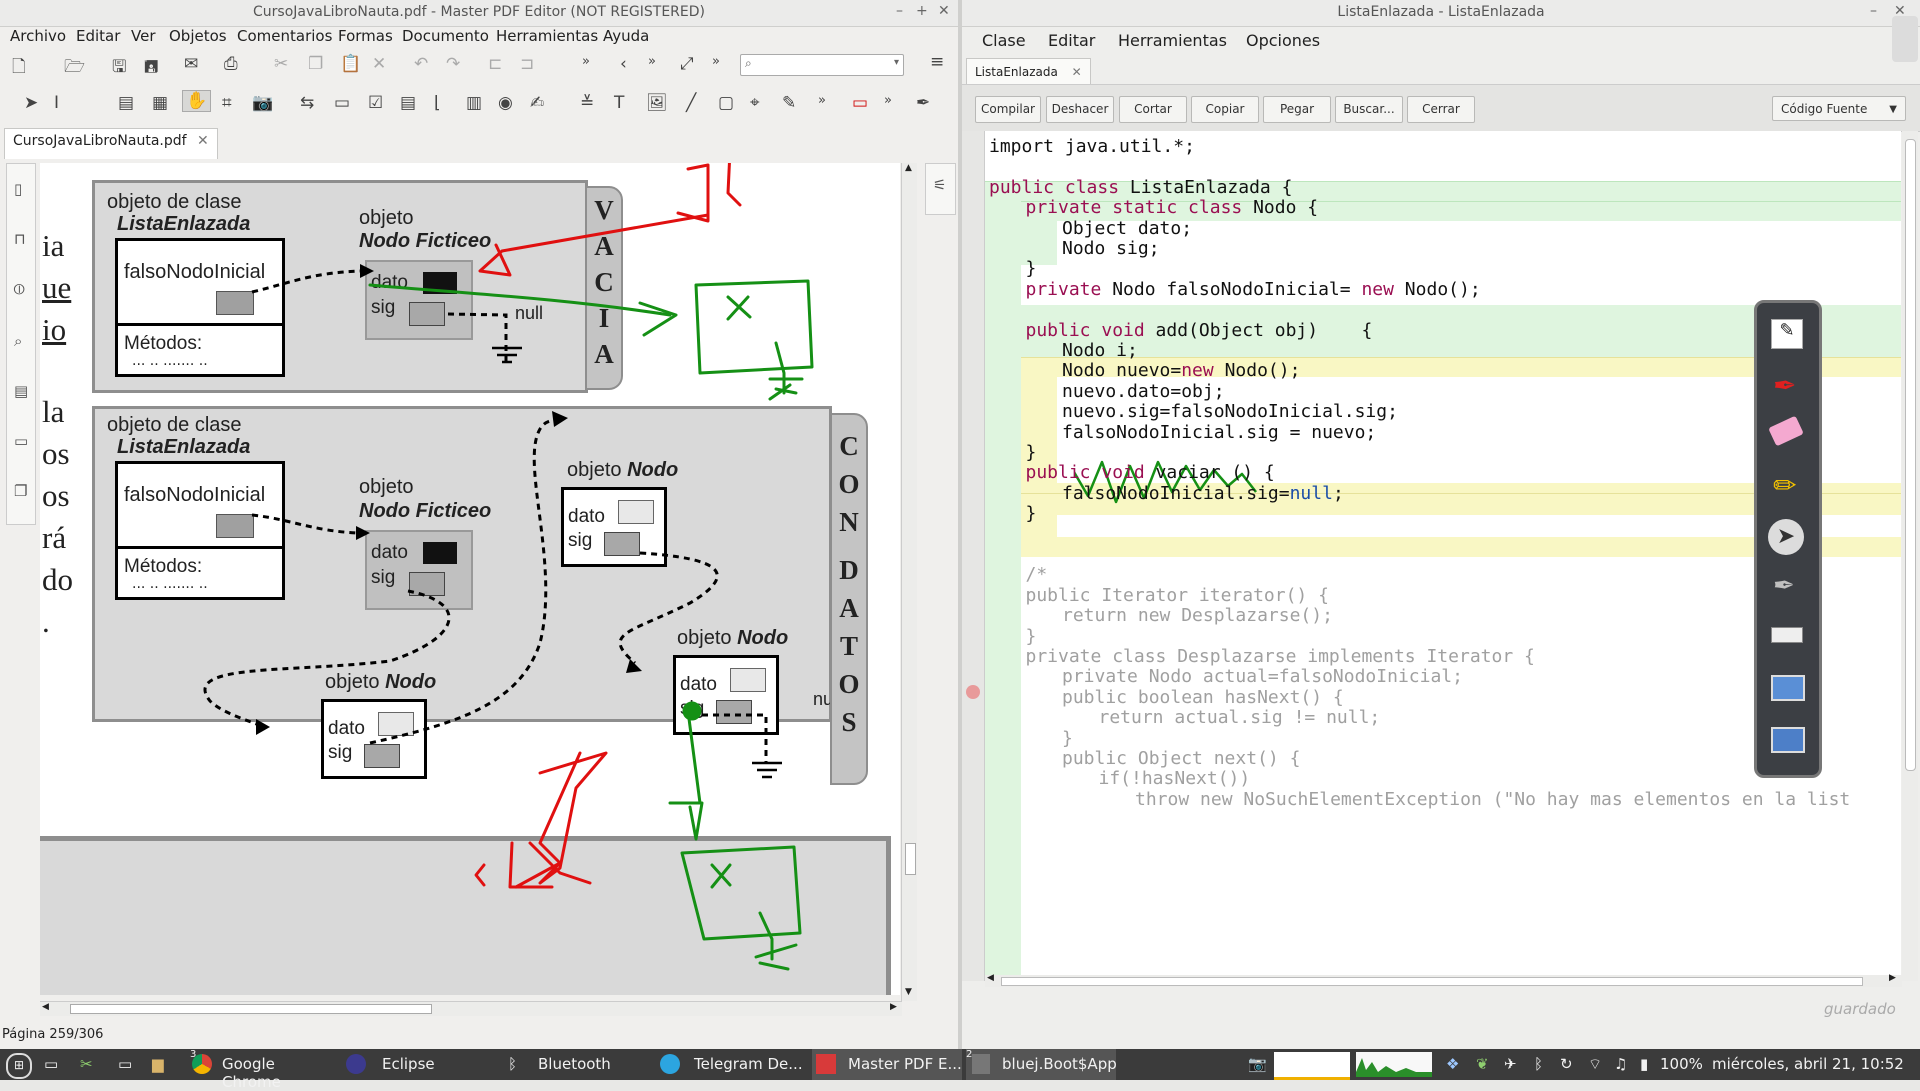 Image resolution: width=1920 pixels, height=1091 pixels. I want to click on text-tool-icon: ≚, so click(587, 103).